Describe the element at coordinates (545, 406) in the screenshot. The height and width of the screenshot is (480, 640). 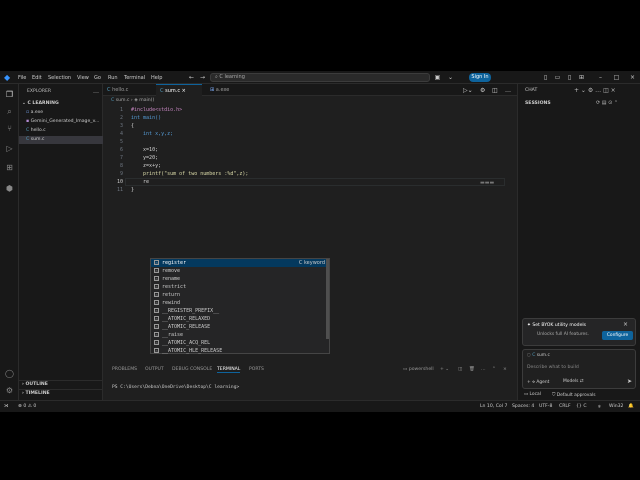
I see `encoding: UTF-8` at that location.